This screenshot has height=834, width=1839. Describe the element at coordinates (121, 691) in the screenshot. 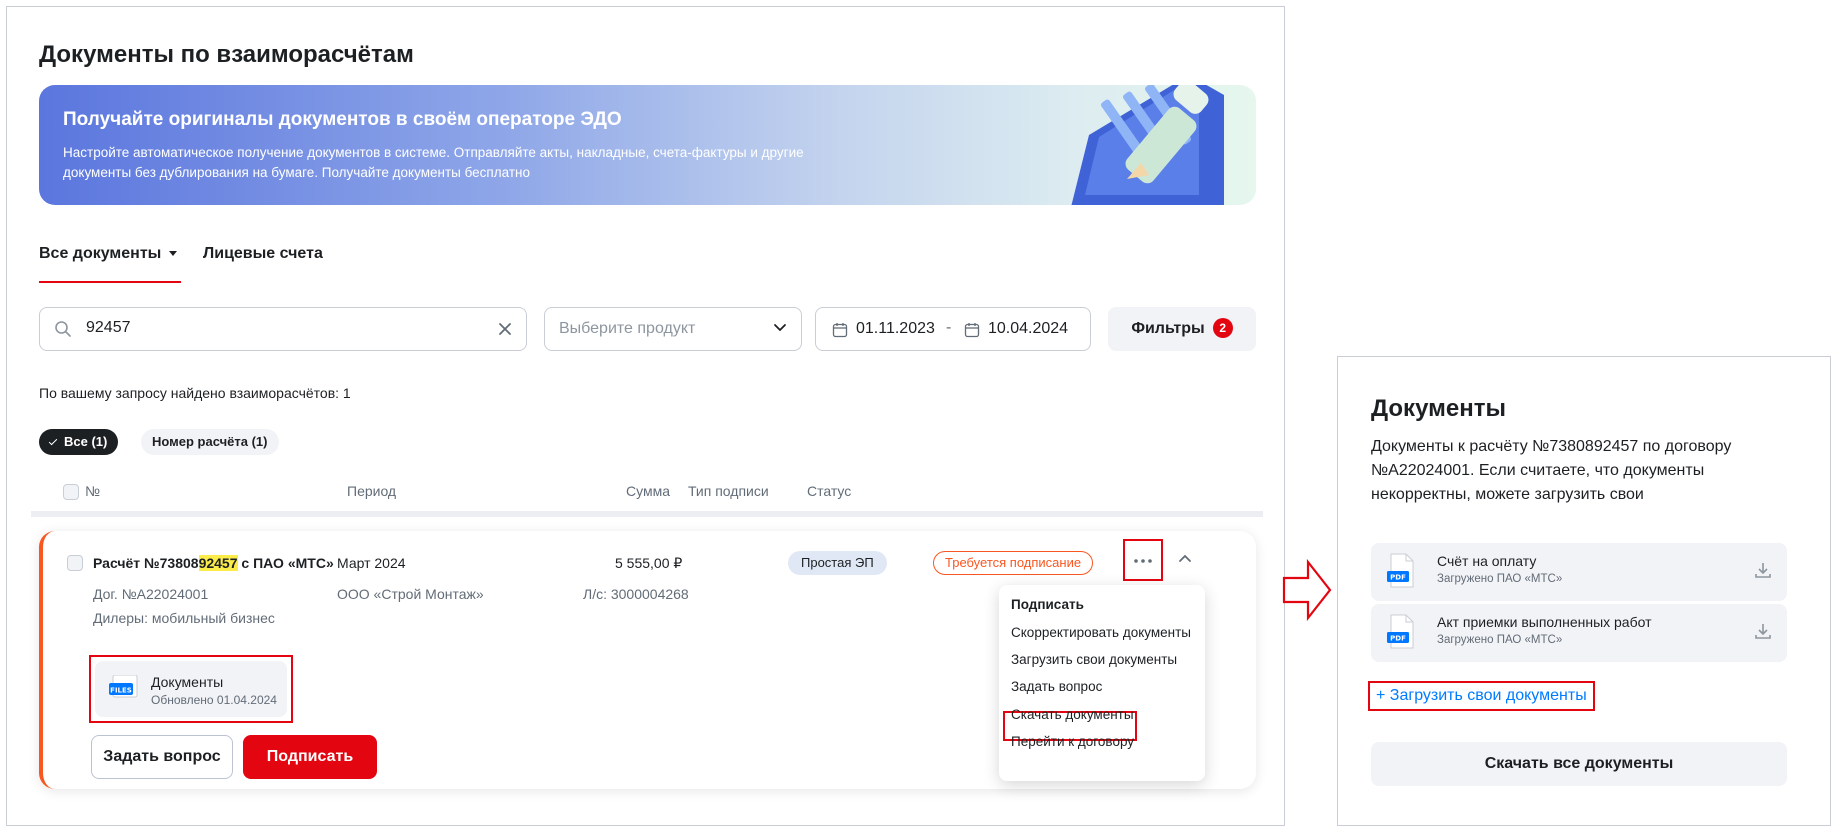

I see `files-label: FILES` at that location.